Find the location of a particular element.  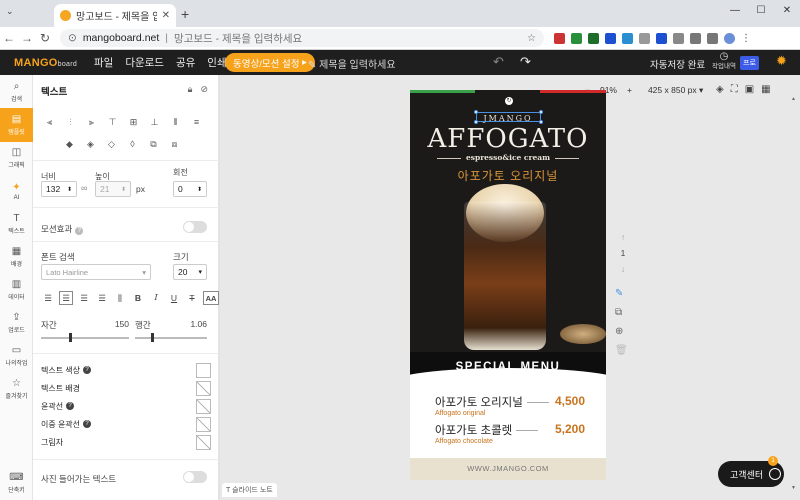

design-subtitle: espresso&ice cream is located at coordinates (508, 157).